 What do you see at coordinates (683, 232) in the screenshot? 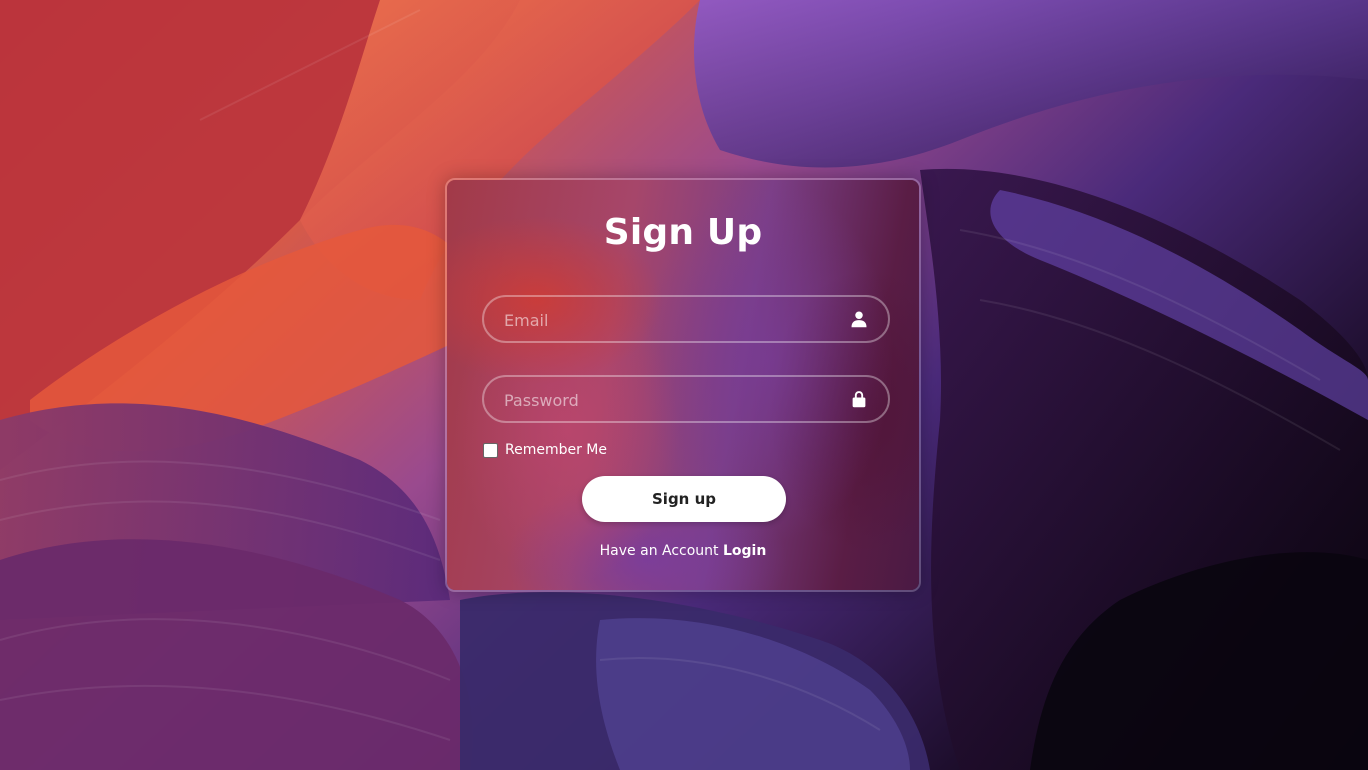
I see `page-title: Sign Up` at bounding box center [683, 232].